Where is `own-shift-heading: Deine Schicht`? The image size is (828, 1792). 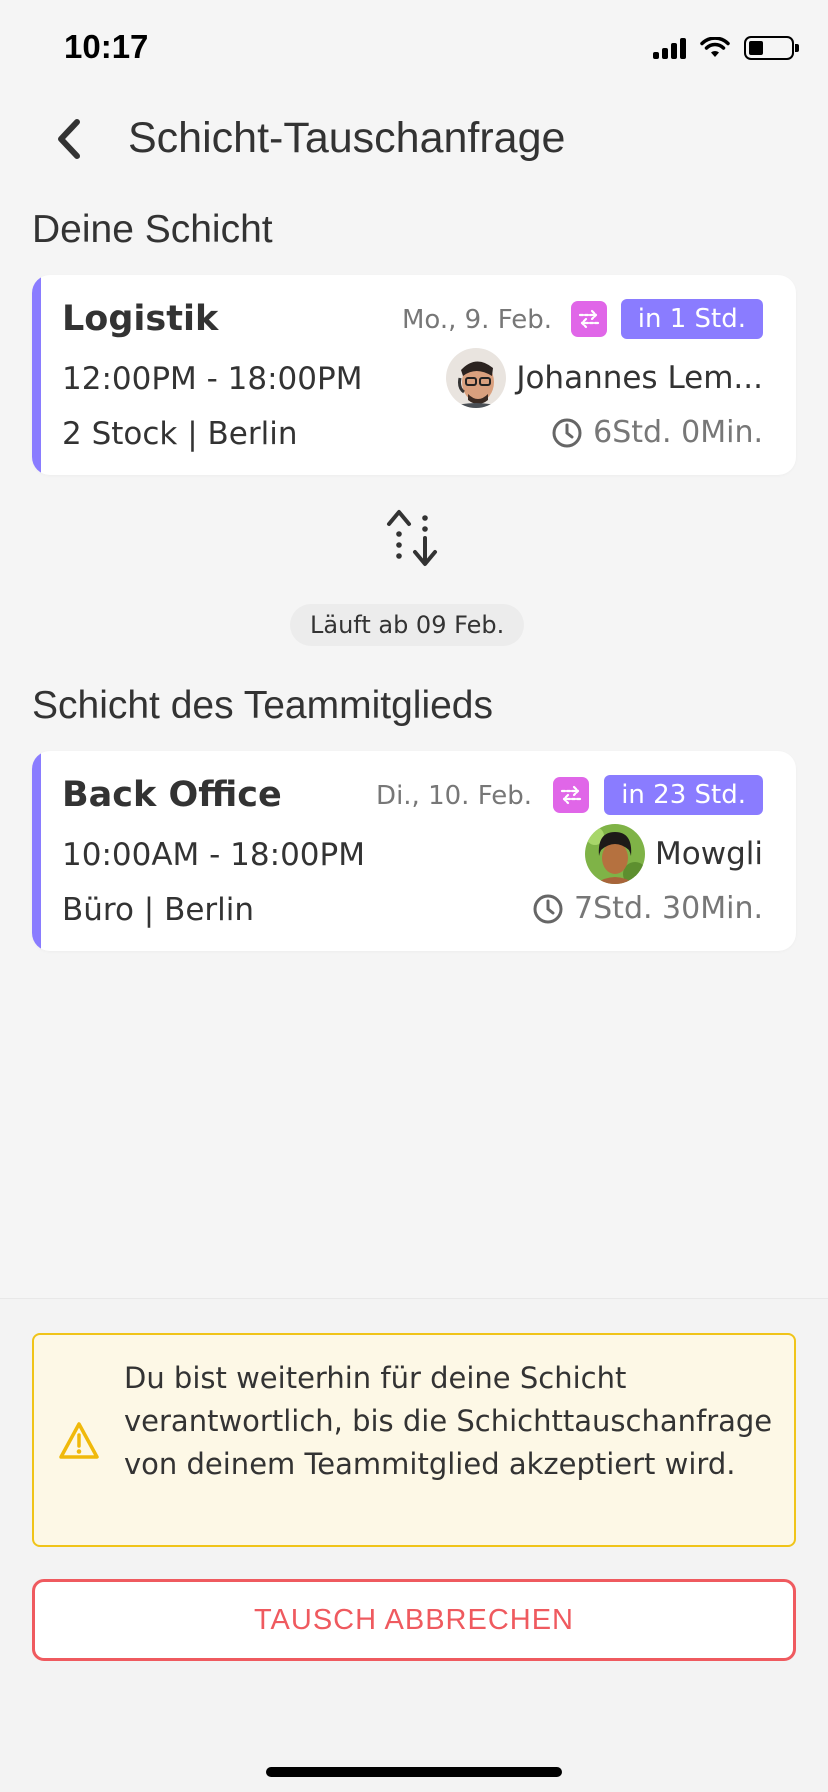
own-shift-heading: Deine Schicht is located at coordinates (152, 229).